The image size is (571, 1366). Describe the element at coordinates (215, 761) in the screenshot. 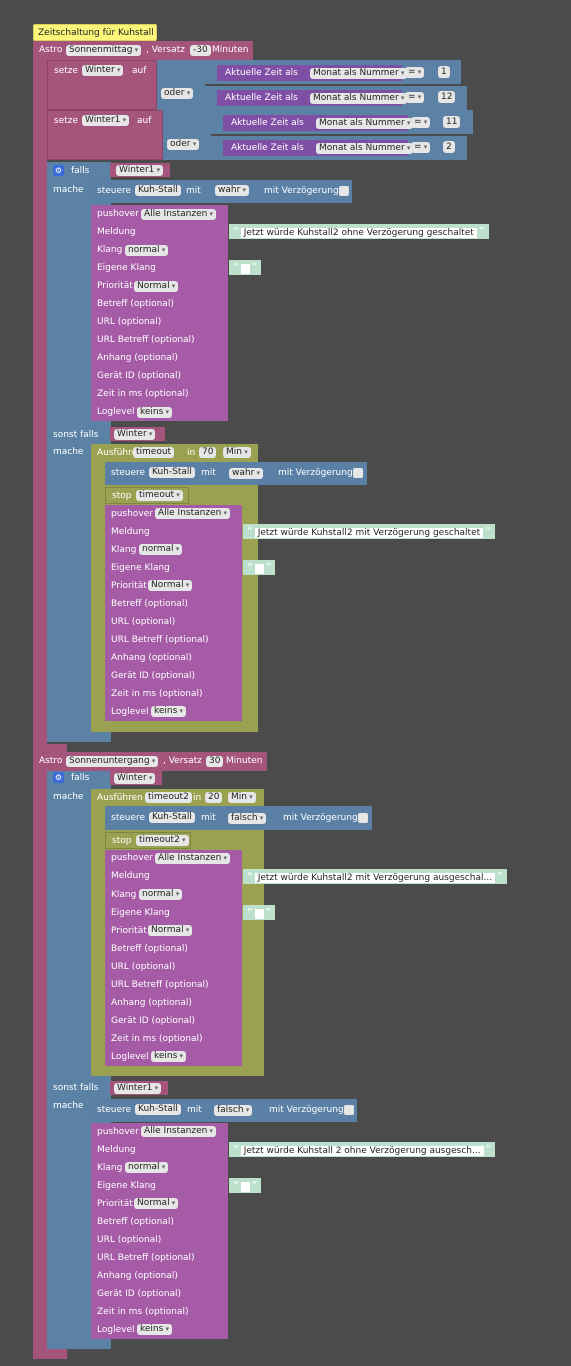

I see `offset-value: 30` at that location.